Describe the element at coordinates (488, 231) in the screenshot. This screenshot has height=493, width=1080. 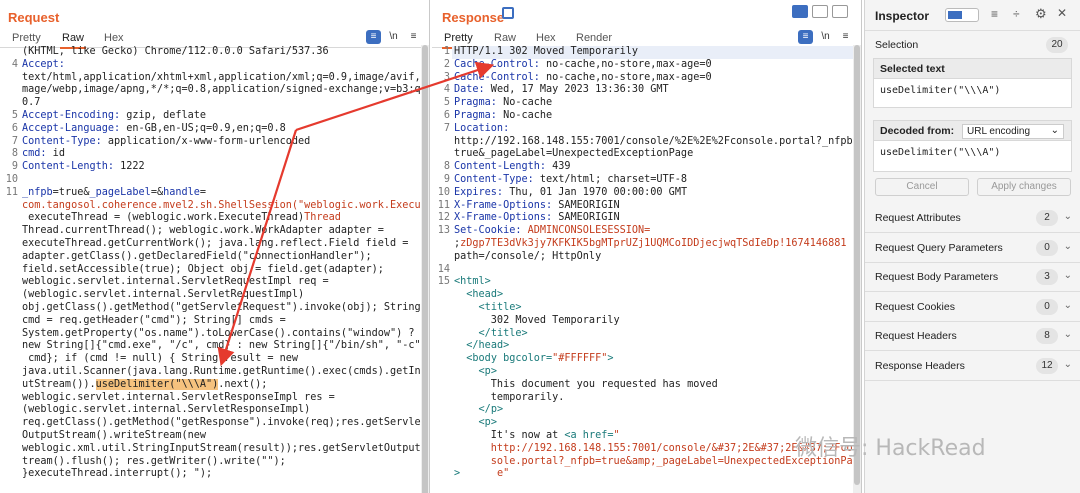
I see `header-name: Set-Cookie:` at that location.